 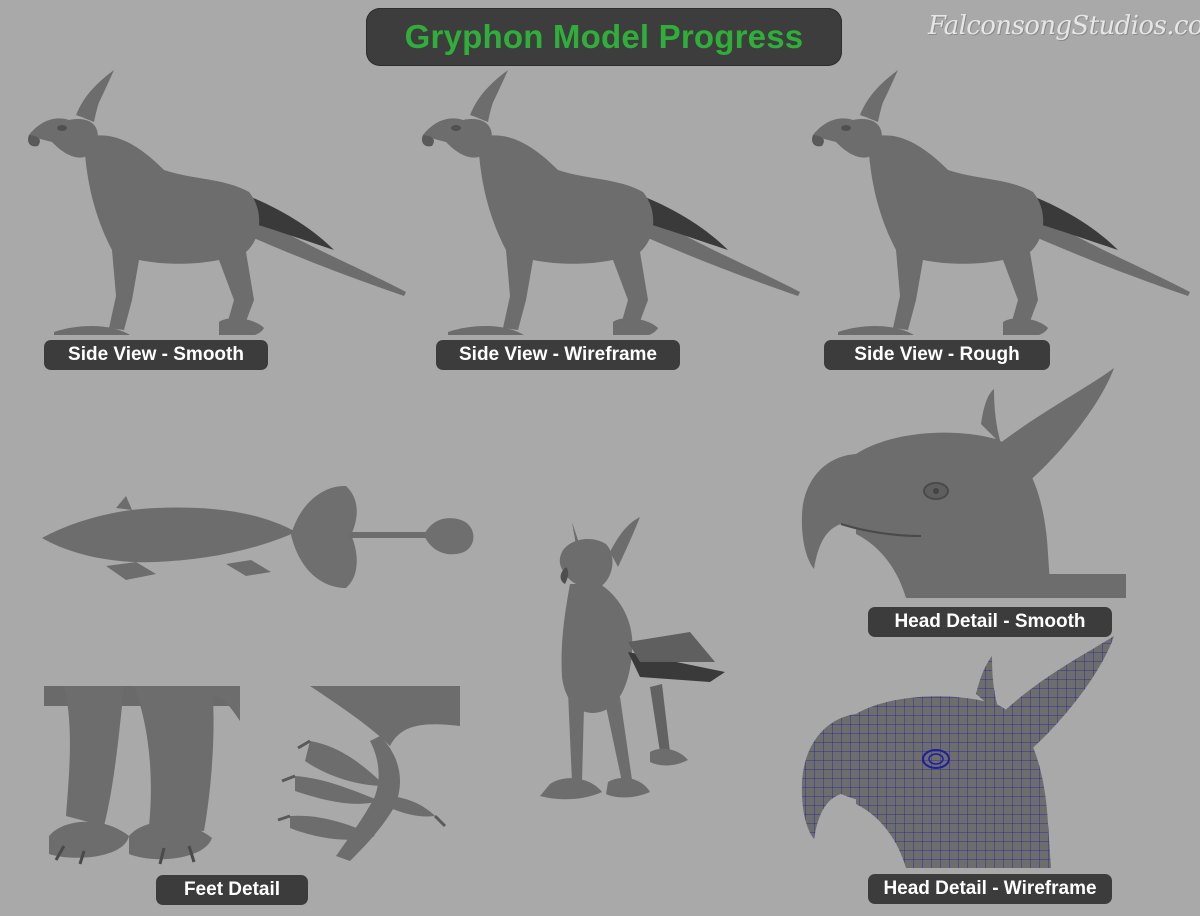 What do you see at coordinates (232, 890) in the screenshot?
I see `feet-detail-label: Feet Detail` at bounding box center [232, 890].